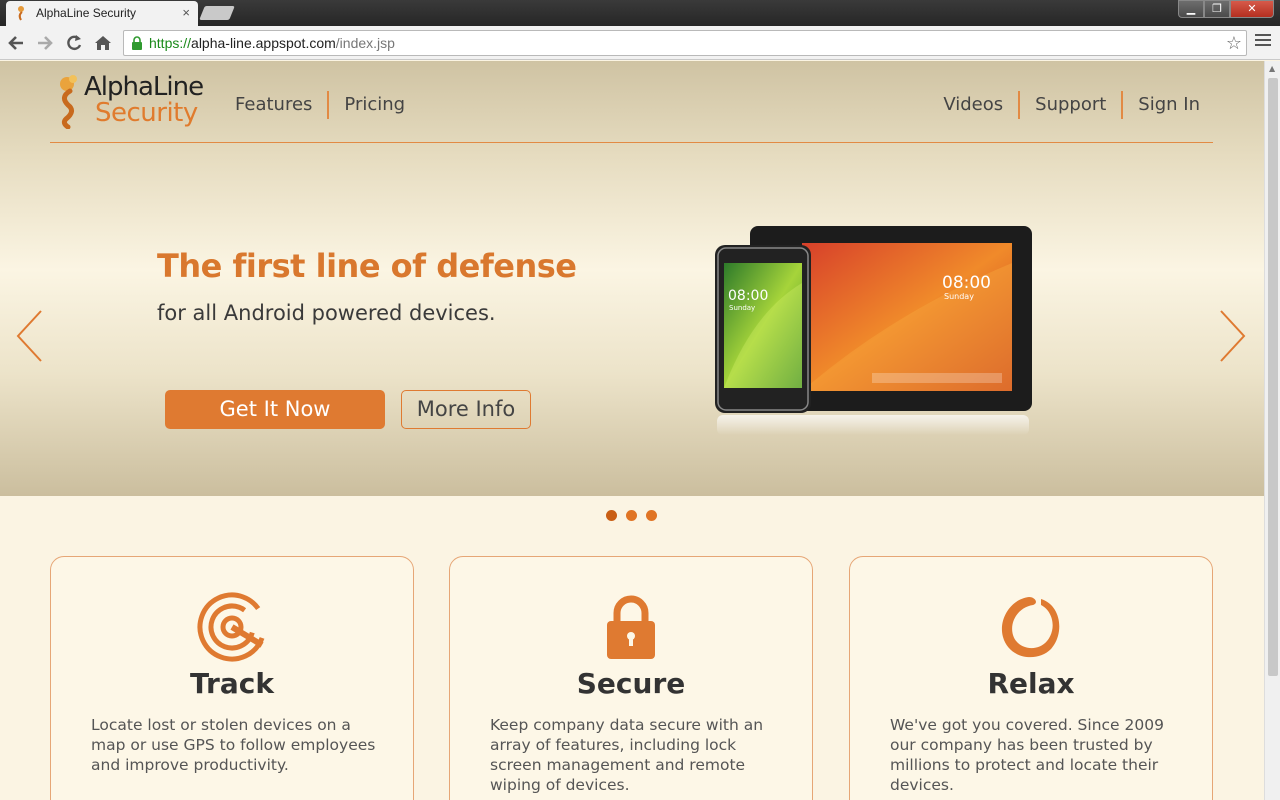 The image size is (1280, 800). I want to click on reload-icon, so click(74, 43).